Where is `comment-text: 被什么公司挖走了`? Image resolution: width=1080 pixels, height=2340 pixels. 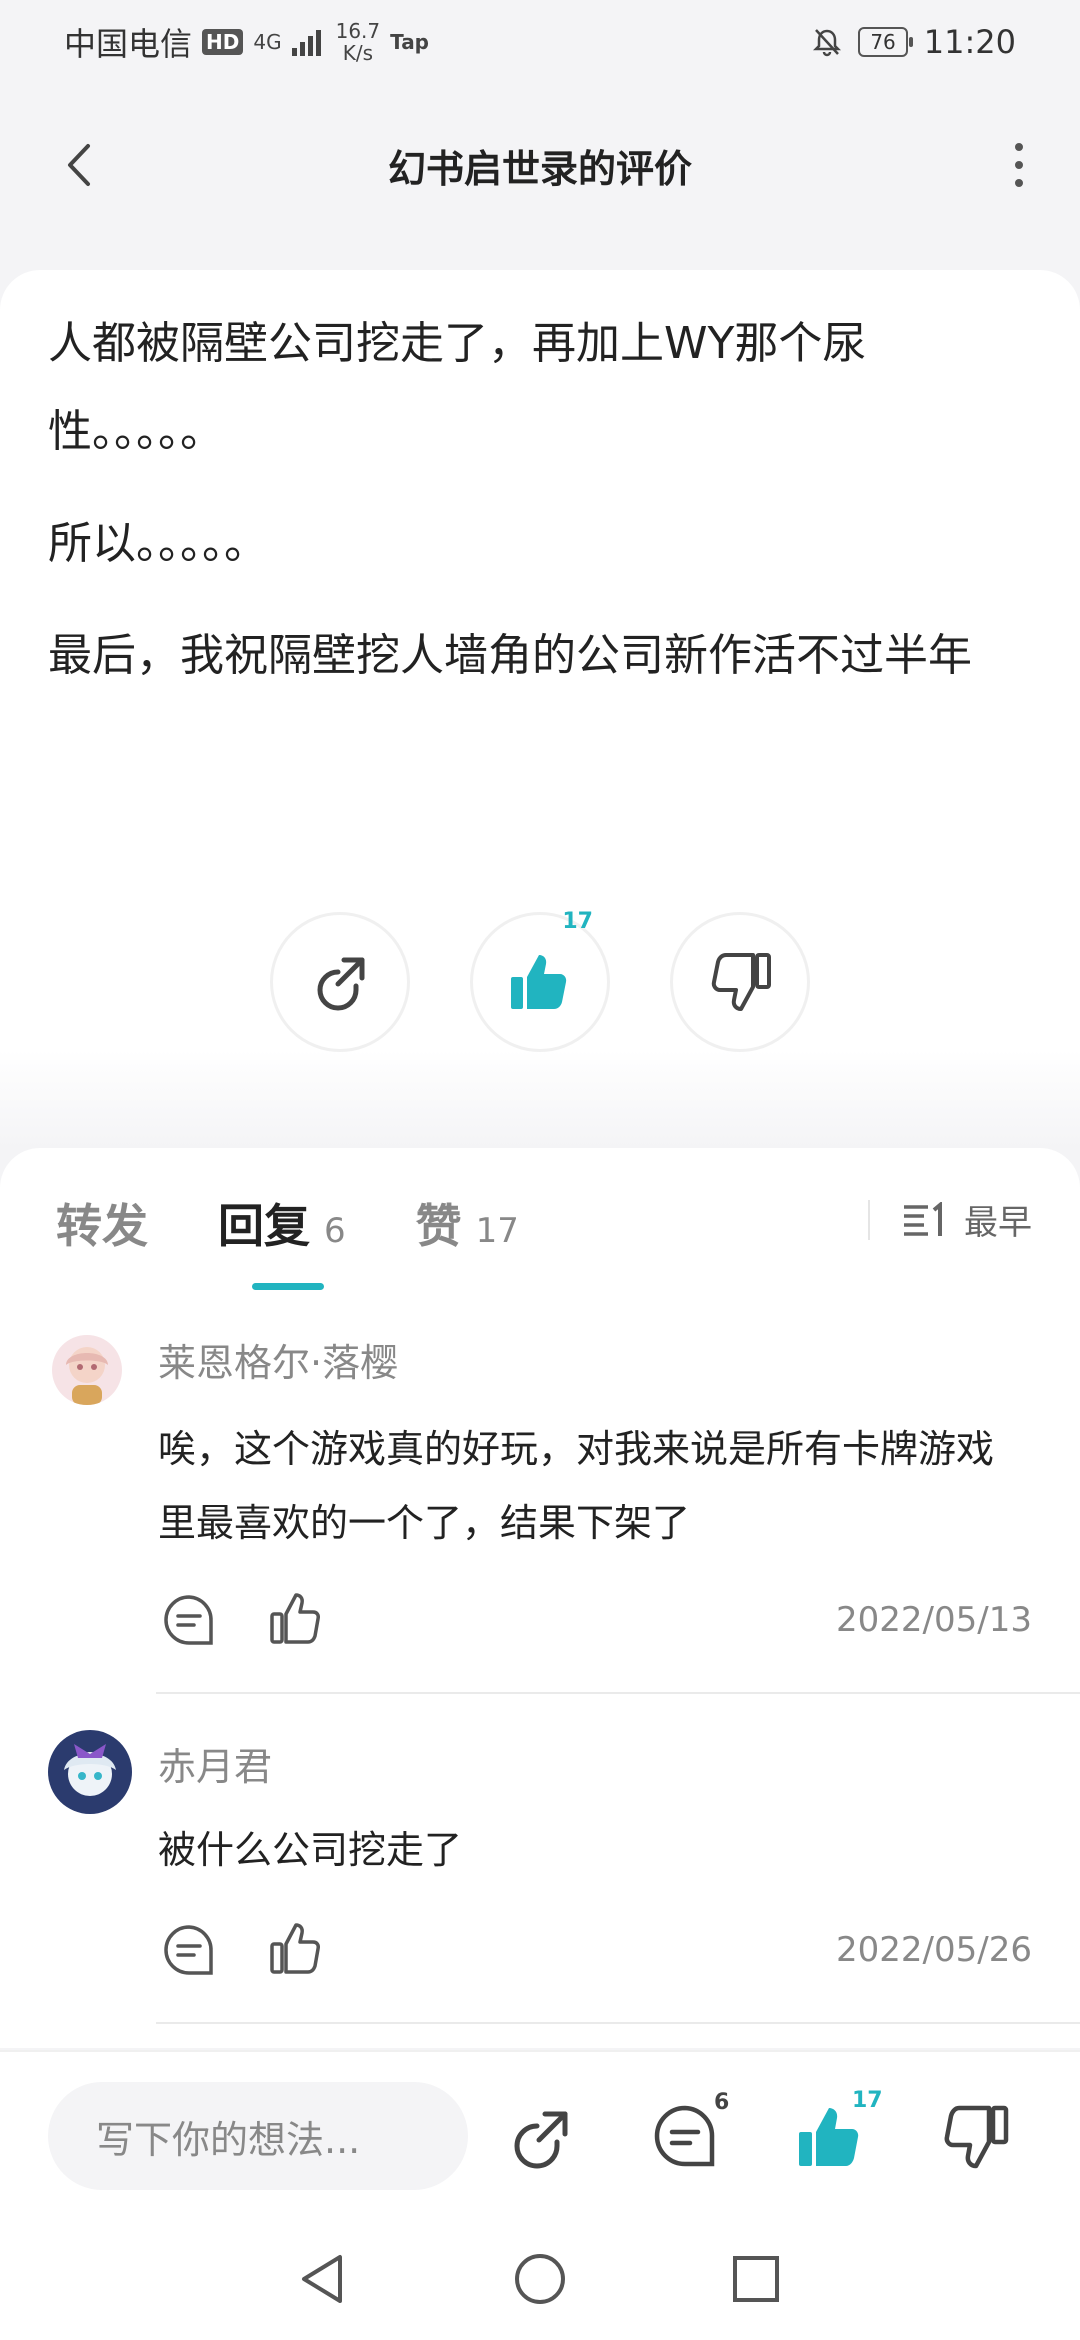 comment-text: 被什么公司挖走了 is located at coordinates (310, 1850).